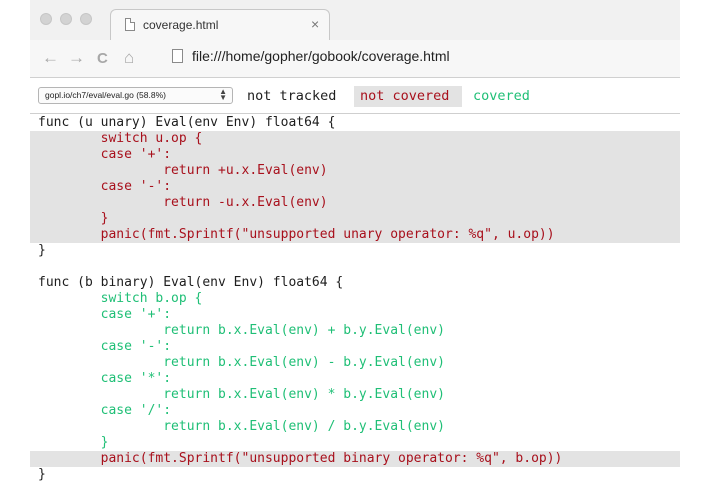  Describe the element at coordinates (102, 59) in the screenshot. I see `reload-icon: C` at that location.